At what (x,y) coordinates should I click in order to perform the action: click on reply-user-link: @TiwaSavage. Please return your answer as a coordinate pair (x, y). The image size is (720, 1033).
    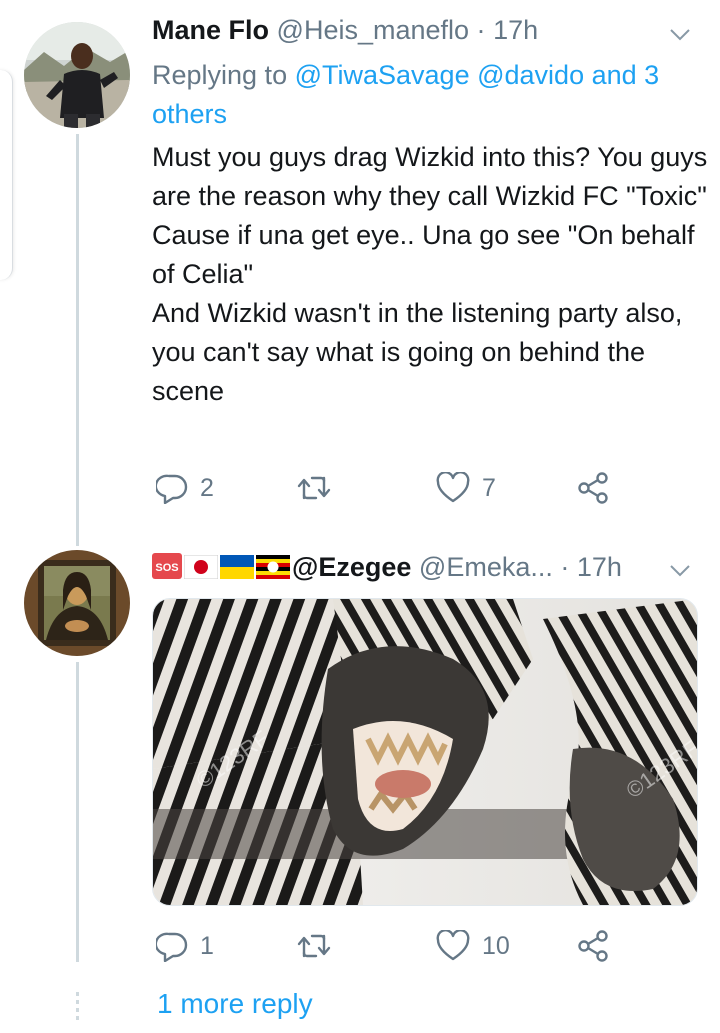
    Looking at the image, I should click on (382, 75).